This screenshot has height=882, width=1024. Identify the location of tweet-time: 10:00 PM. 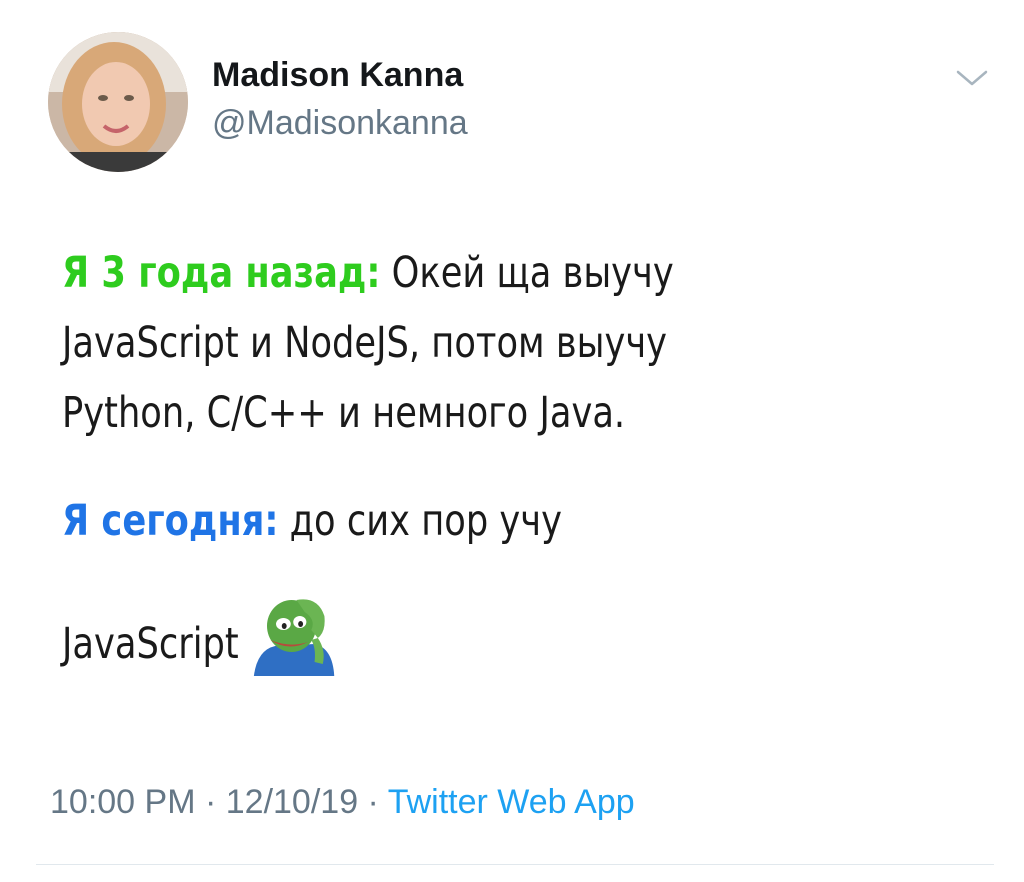
(123, 802).